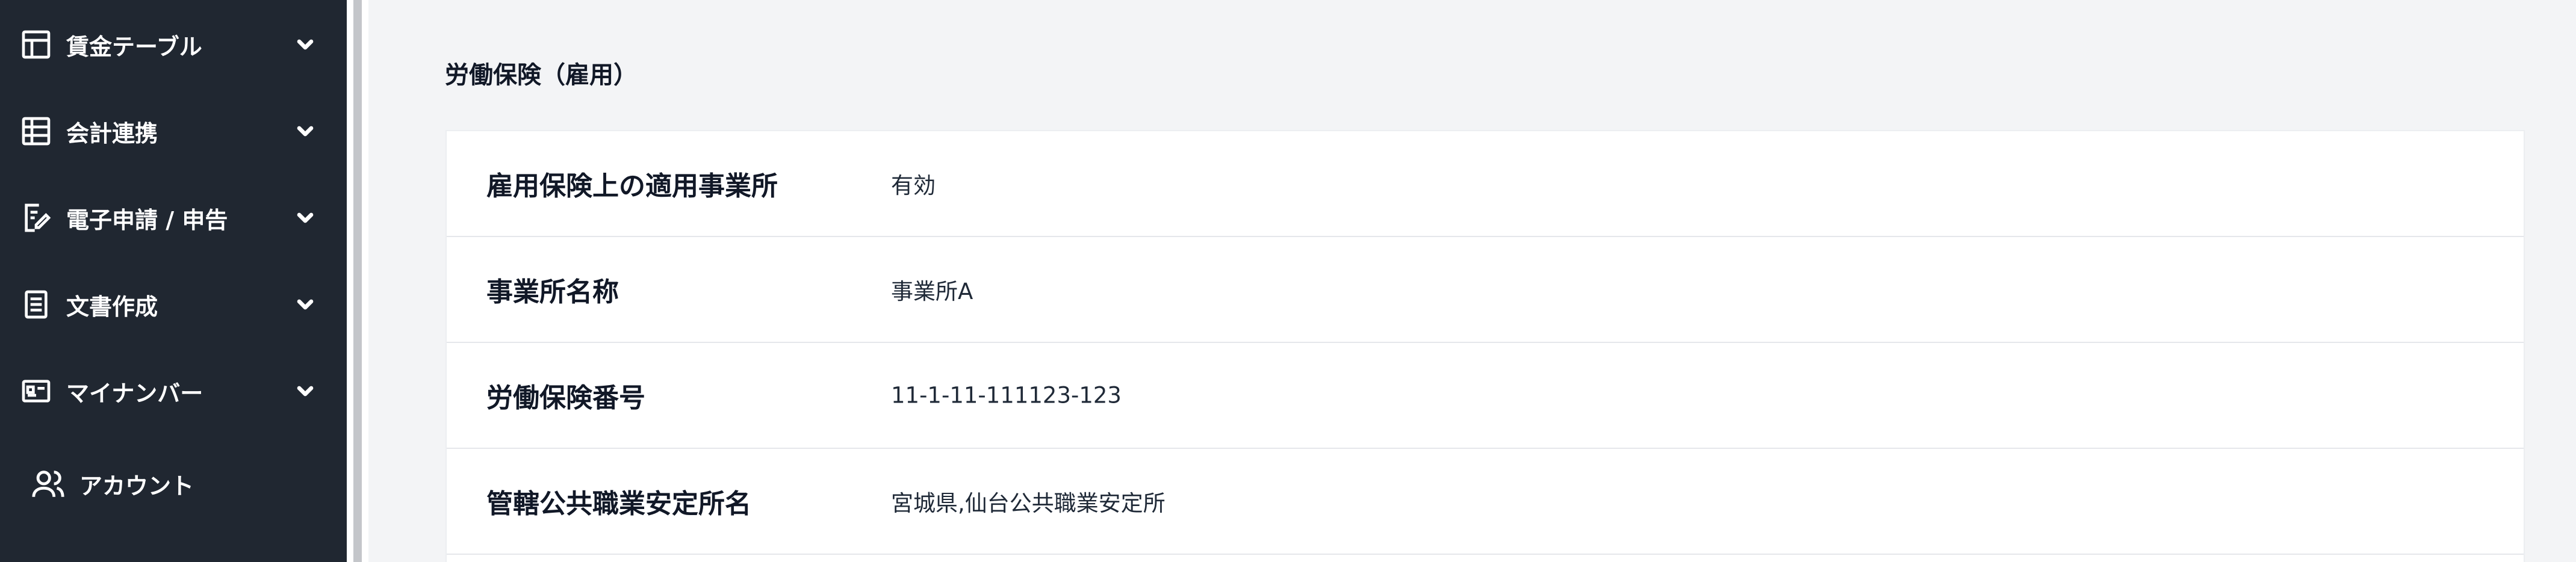 This screenshot has width=2576, height=562. What do you see at coordinates (134, 393) in the screenshot?
I see `sidebar-item-label: マイナンバー` at bounding box center [134, 393].